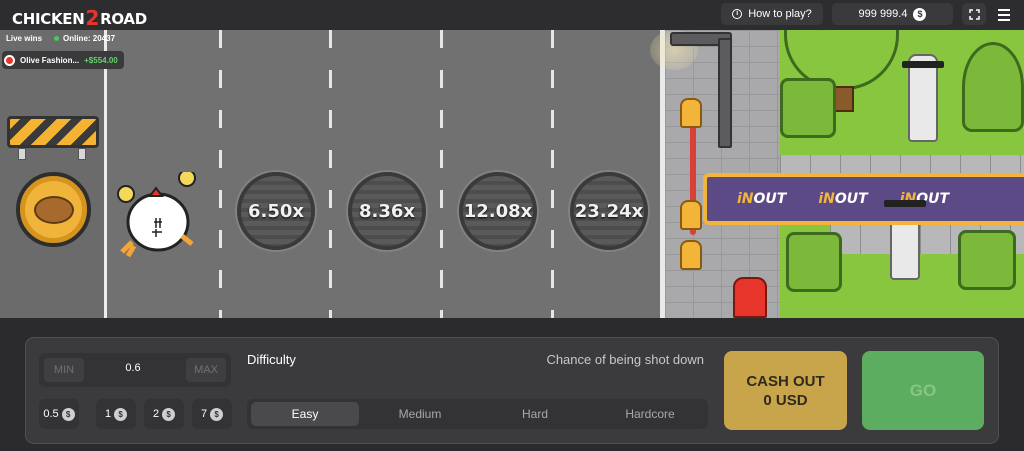 The image size is (1024, 451). I want to click on road-barrier, so click(53, 132).